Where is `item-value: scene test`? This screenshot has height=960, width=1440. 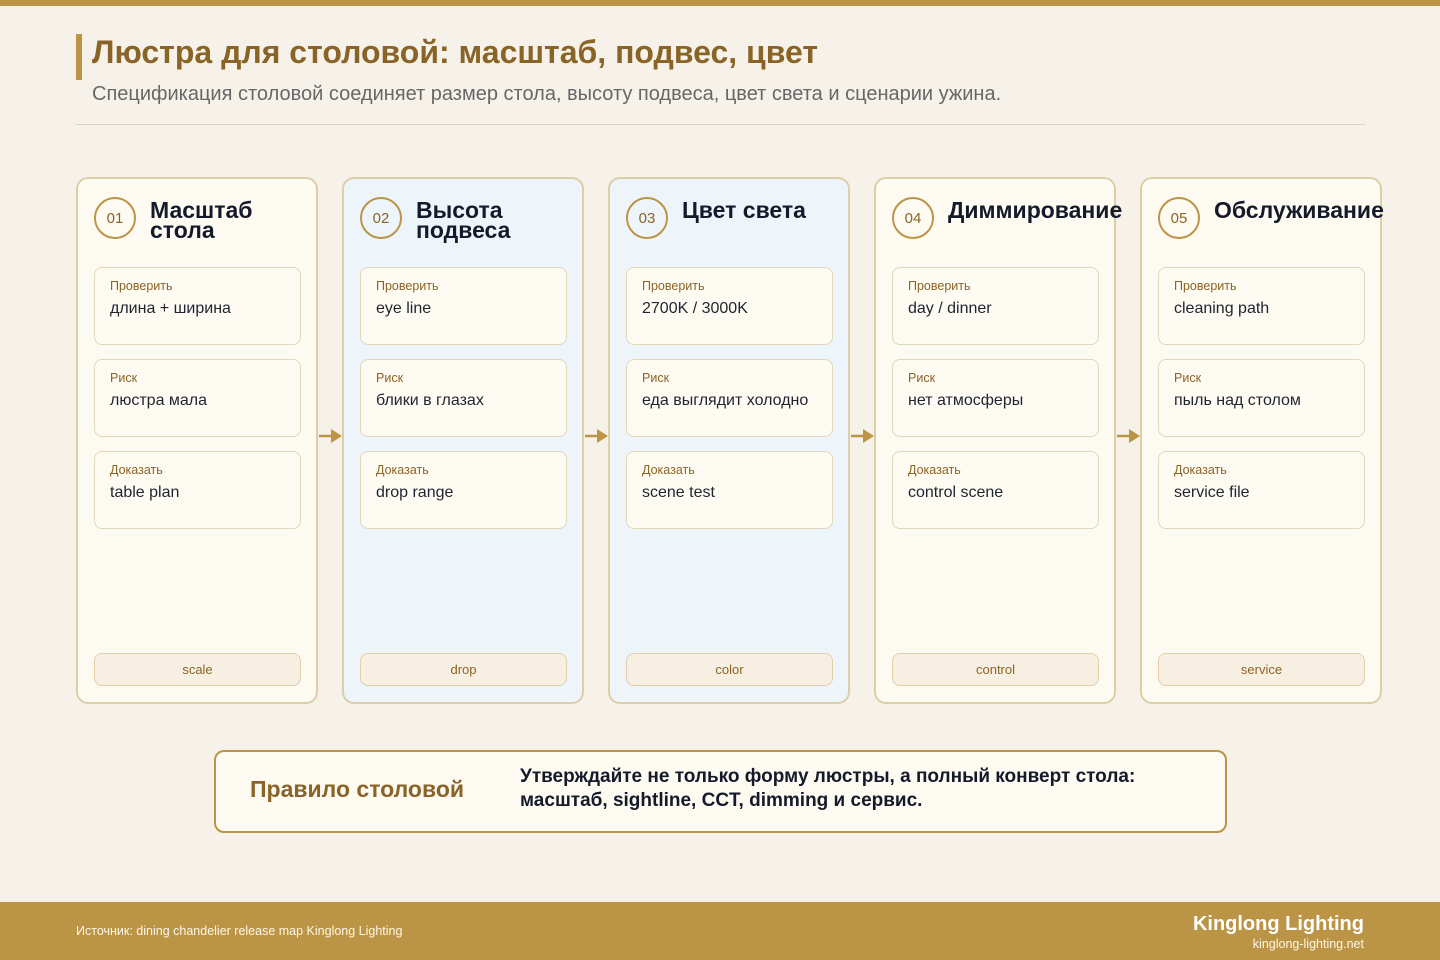 item-value: scene test is located at coordinates (678, 492).